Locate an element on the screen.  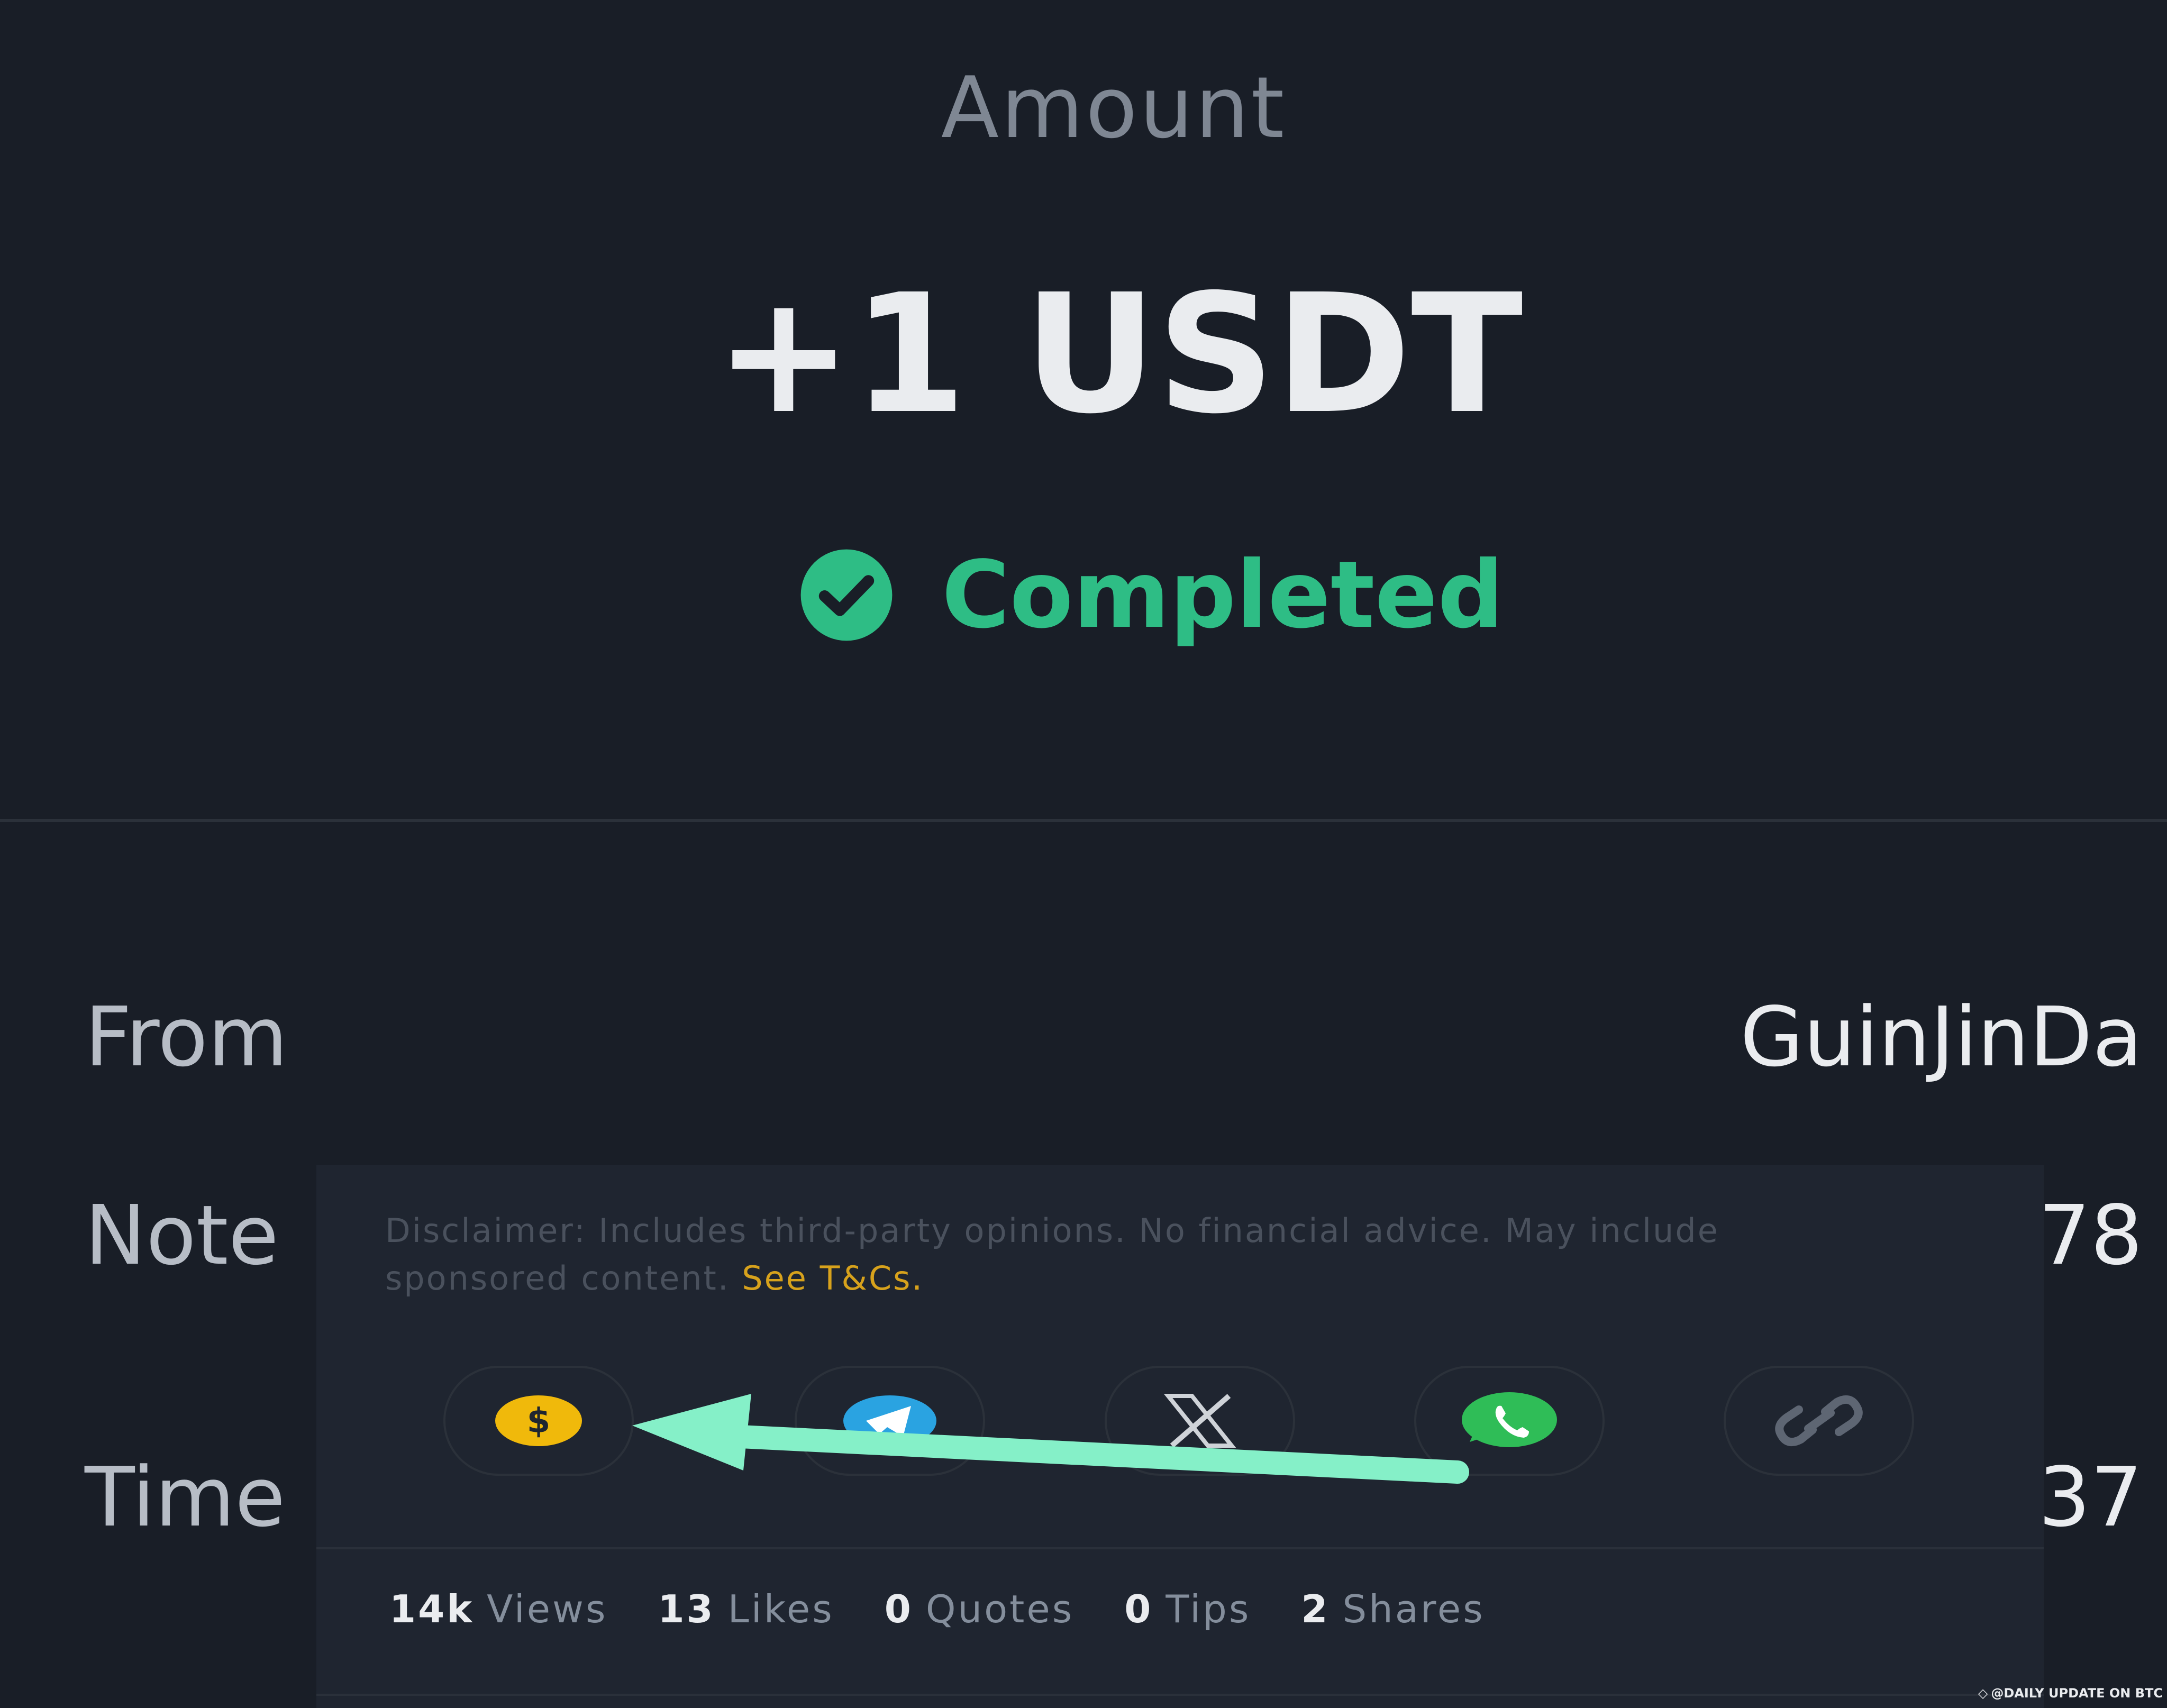
watermark: ◇ @DAILY UPDATE ON BTC is located at coordinates (2070, 1693).